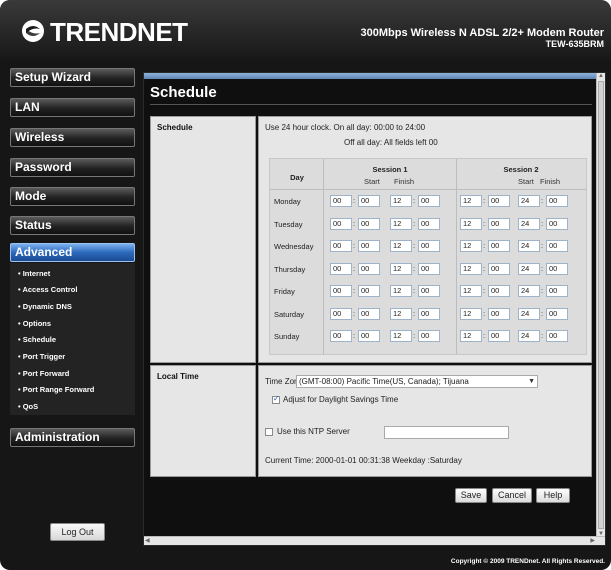 This screenshot has height=570, width=611. What do you see at coordinates (72, 167) in the screenshot?
I see `nav-password: Password` at bounding box center [72, 167].